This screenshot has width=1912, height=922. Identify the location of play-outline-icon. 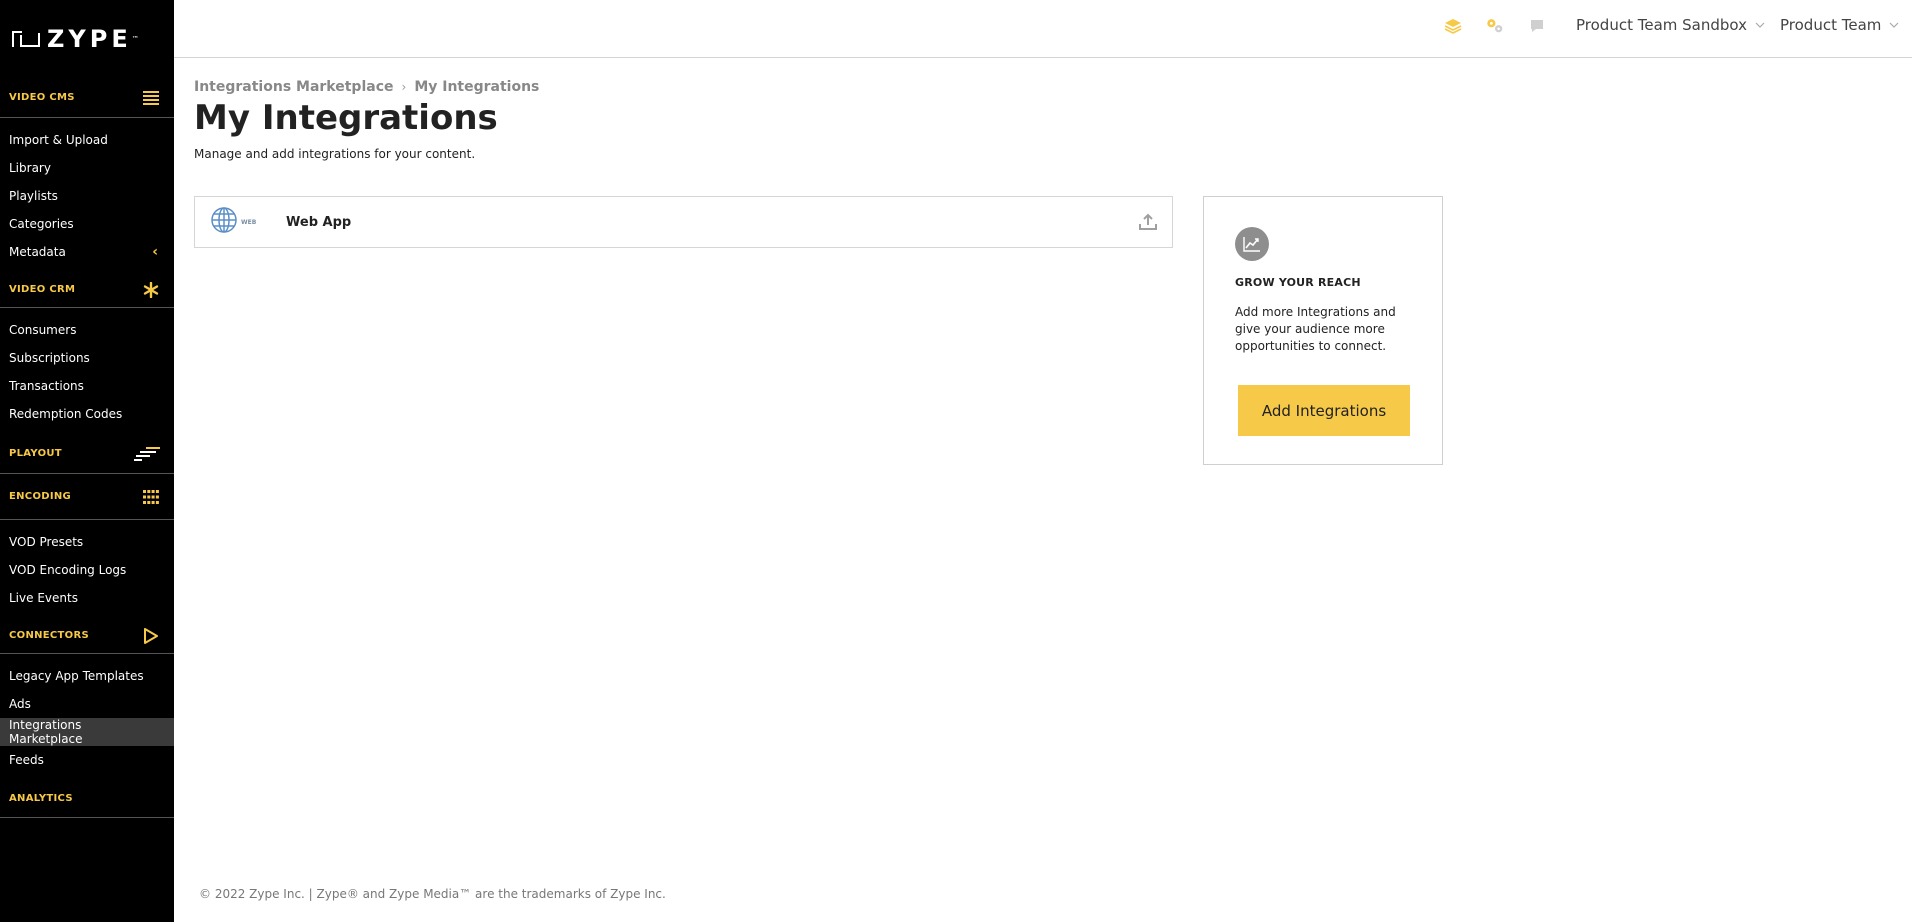
(151, 636).